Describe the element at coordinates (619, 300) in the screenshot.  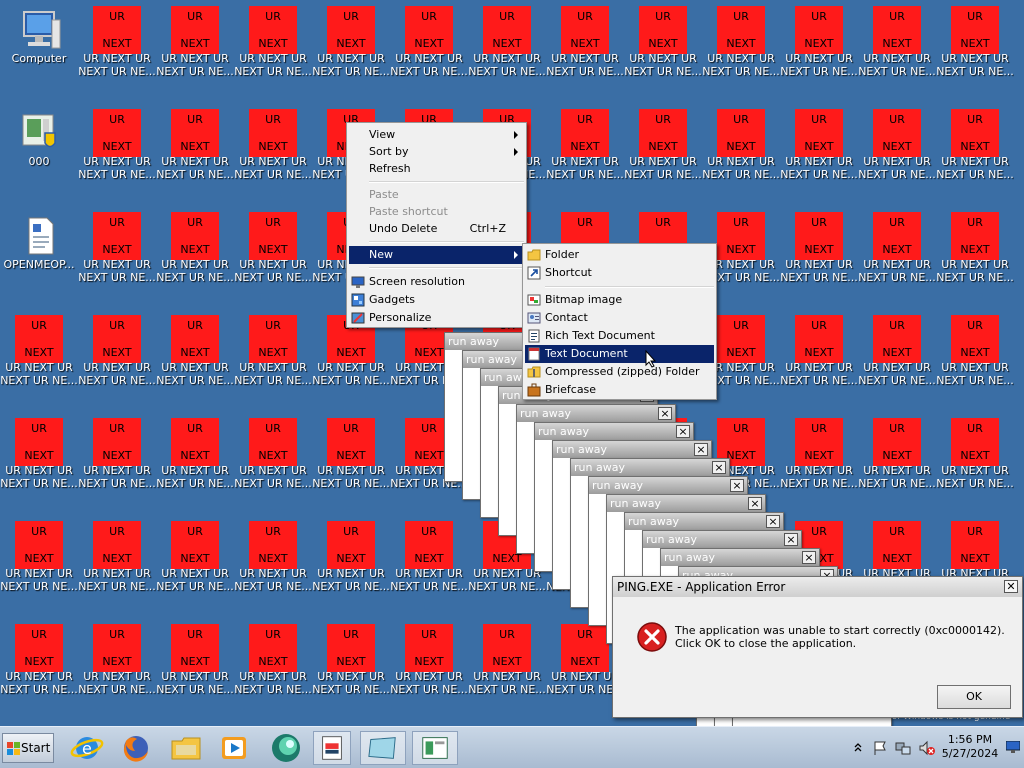
I see `new-item-bitmap-image: Bitmap image` at that location.